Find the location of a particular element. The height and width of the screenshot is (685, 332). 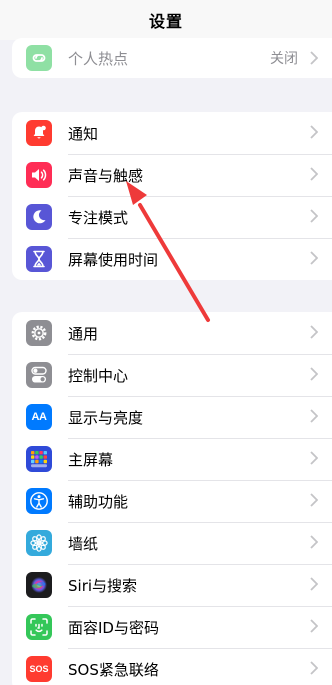

settings-row-home-screen: 主屏幕 is located at coordinates (172, 459).